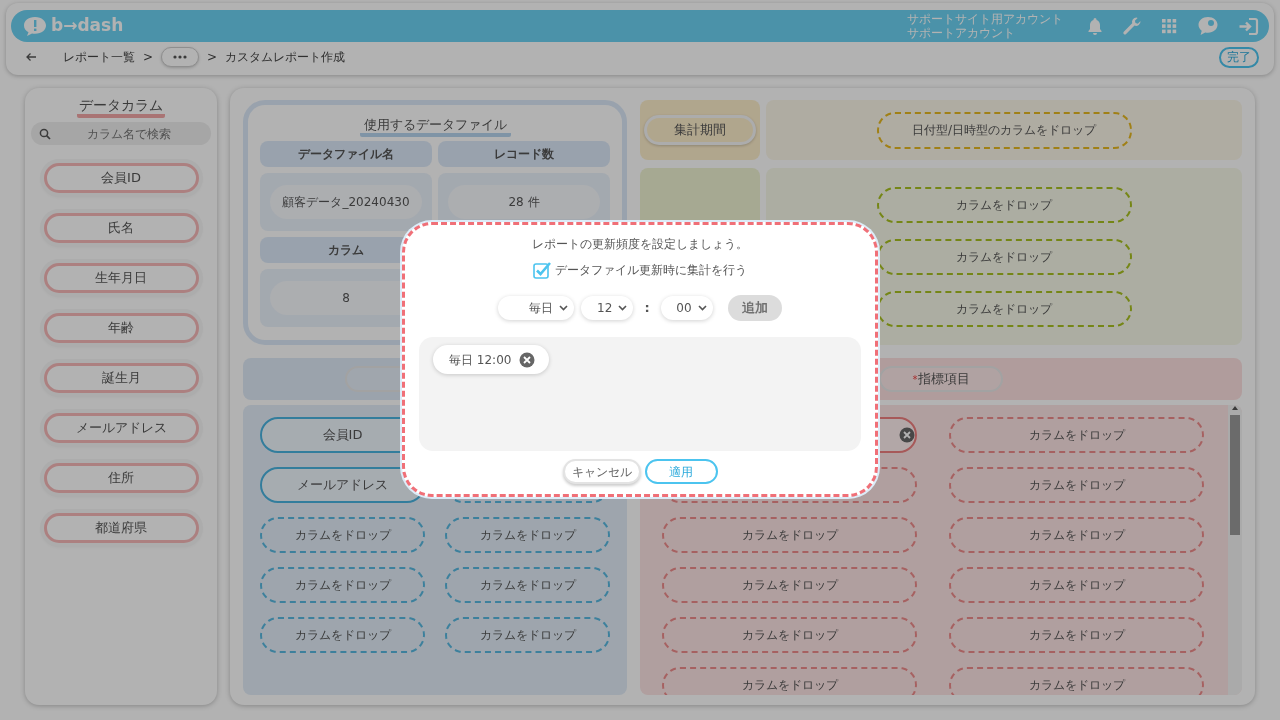 This screenshot has width=1280, height=720. What do you see at coordinates (35, 26) in the screenshot?
I see `logo-bubble-icon` at bounding box center [35, 26].